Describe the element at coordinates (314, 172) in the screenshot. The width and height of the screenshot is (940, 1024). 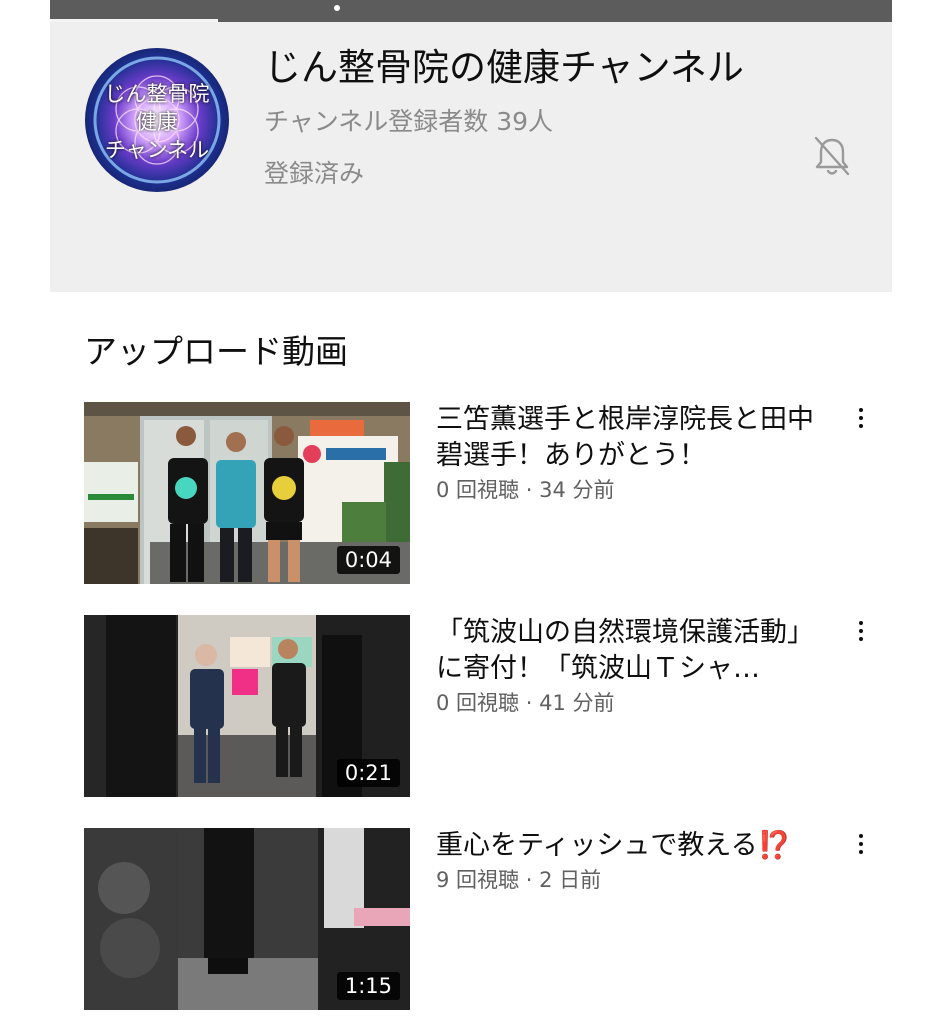
I see `subscribed-button: 登録済み` at that location.